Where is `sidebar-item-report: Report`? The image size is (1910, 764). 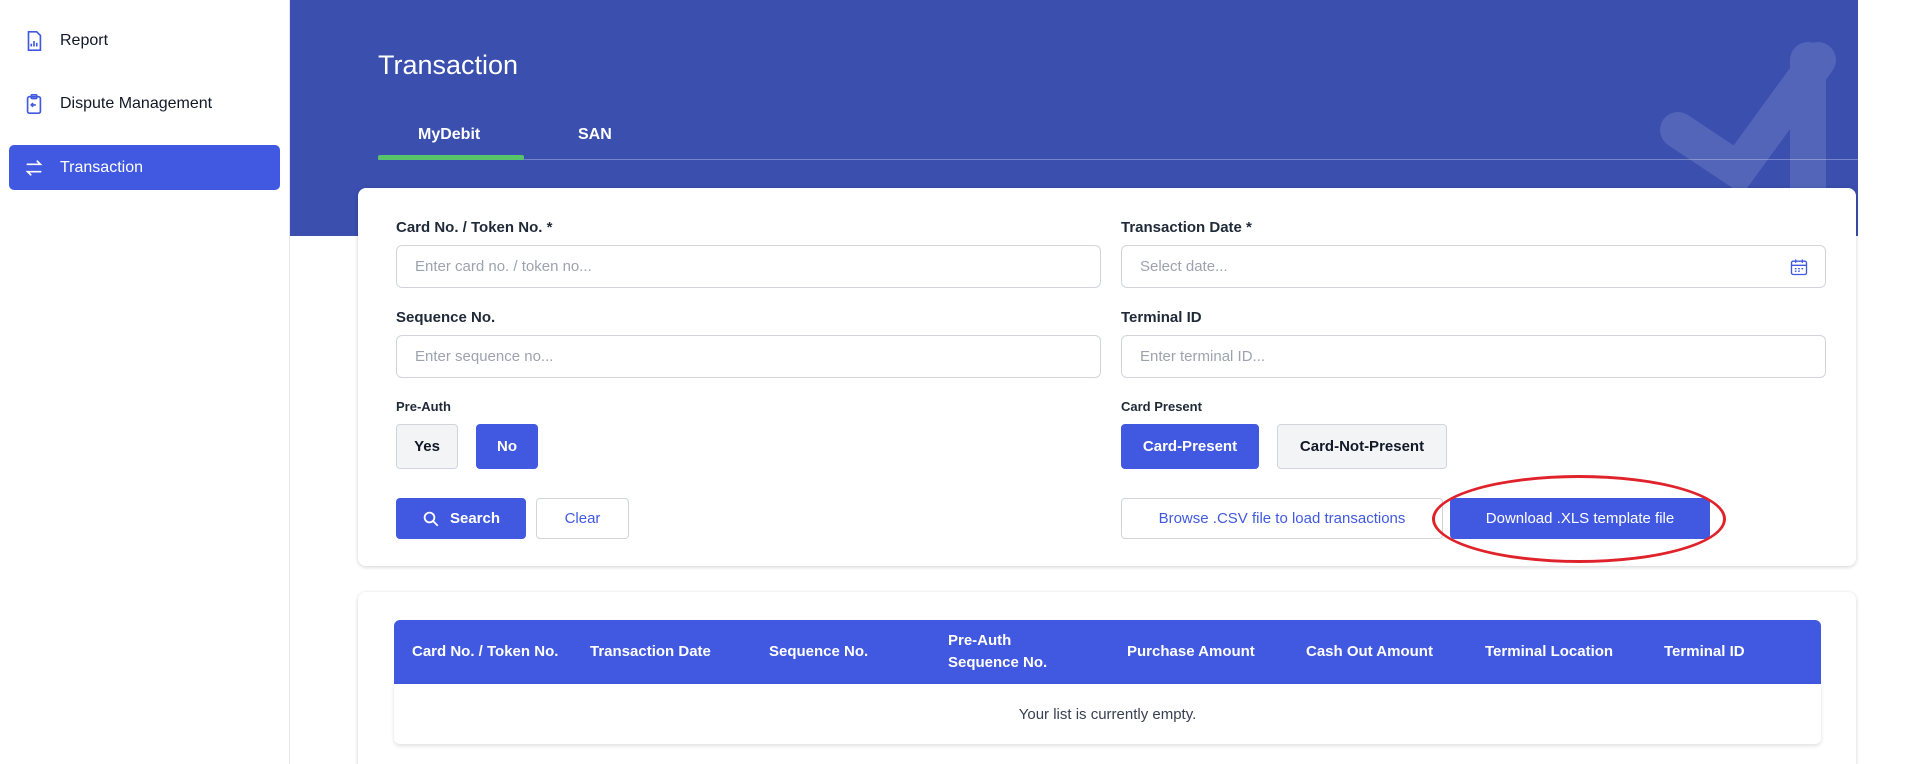 sidebar-item-report: Report is located at coordinates (144, 40).